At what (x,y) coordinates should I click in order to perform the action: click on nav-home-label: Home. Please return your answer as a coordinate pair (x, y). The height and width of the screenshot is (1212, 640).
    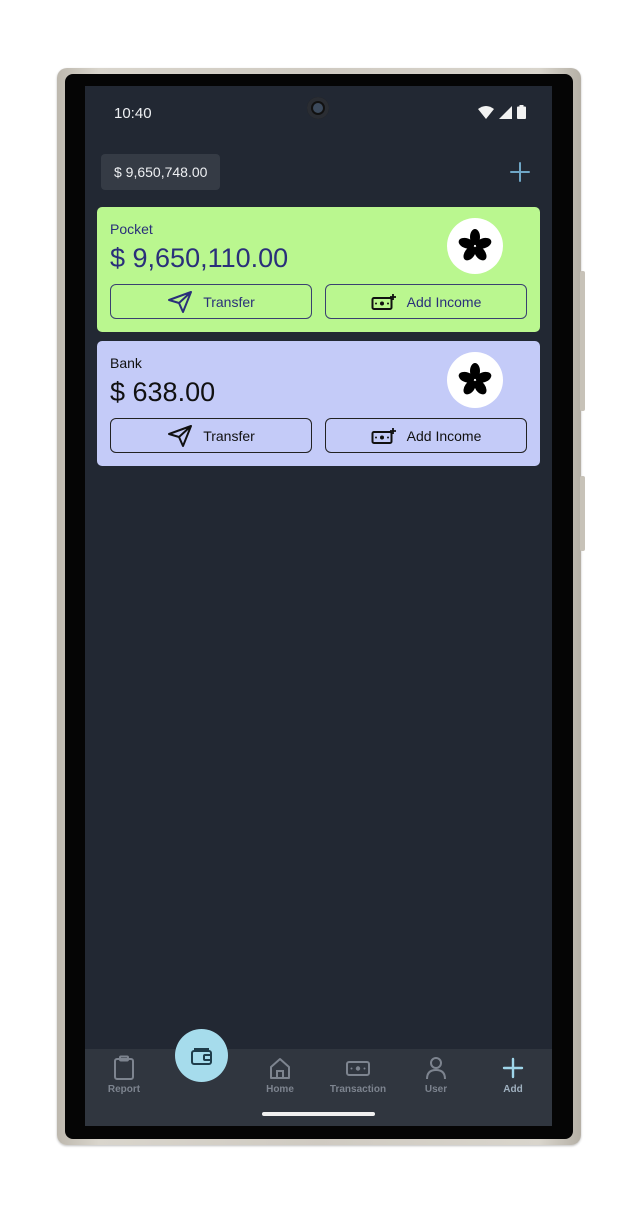
    Looking at the image, I should click on (280, 1089).